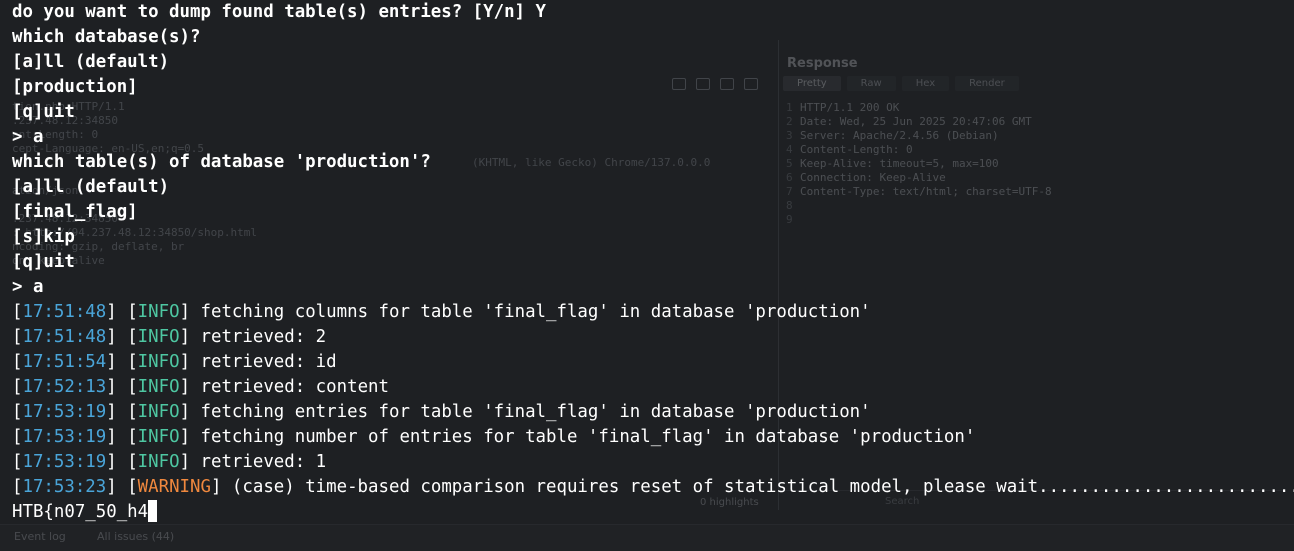 Image resolution: width=1294 pixels, height=551 pixels. Describe the element at coordinates (43, 237) in the screenshot. I see `prompt-line: [s]kip` at that location.